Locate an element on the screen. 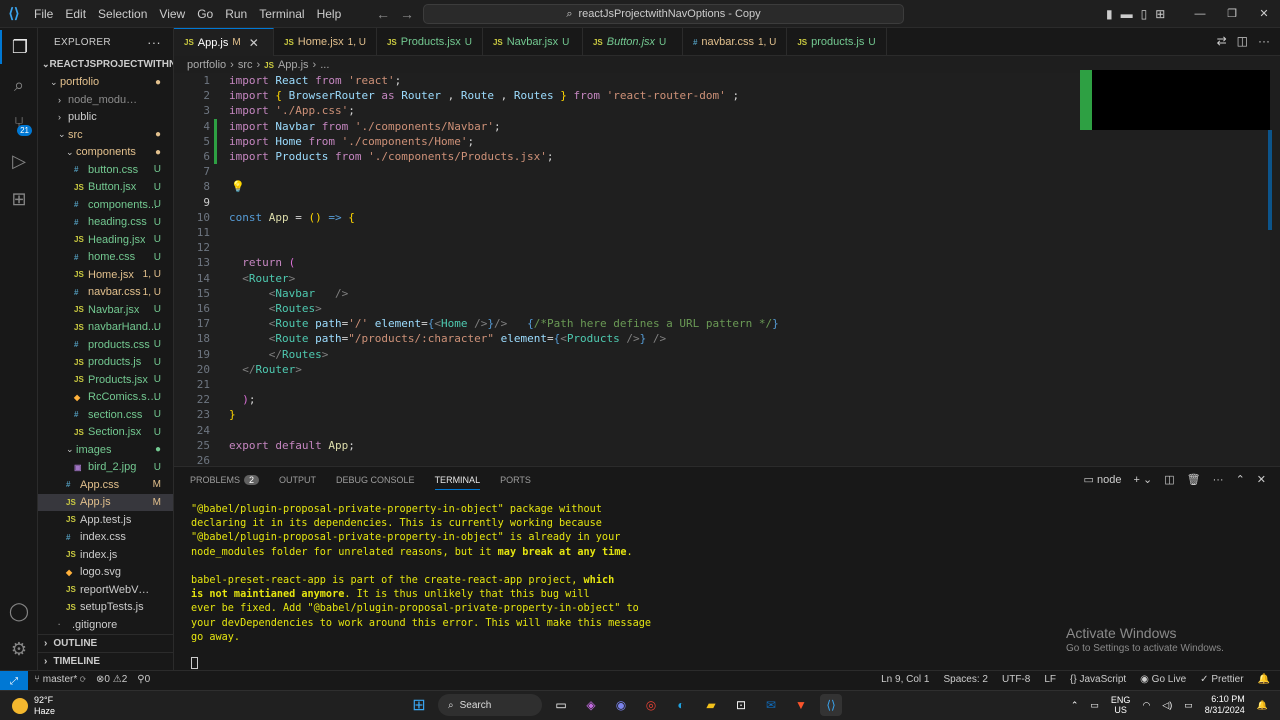 The width and height of the screenshot is (1280, 720). tree-file: JS products.js U is located at coordinates (105, 363).